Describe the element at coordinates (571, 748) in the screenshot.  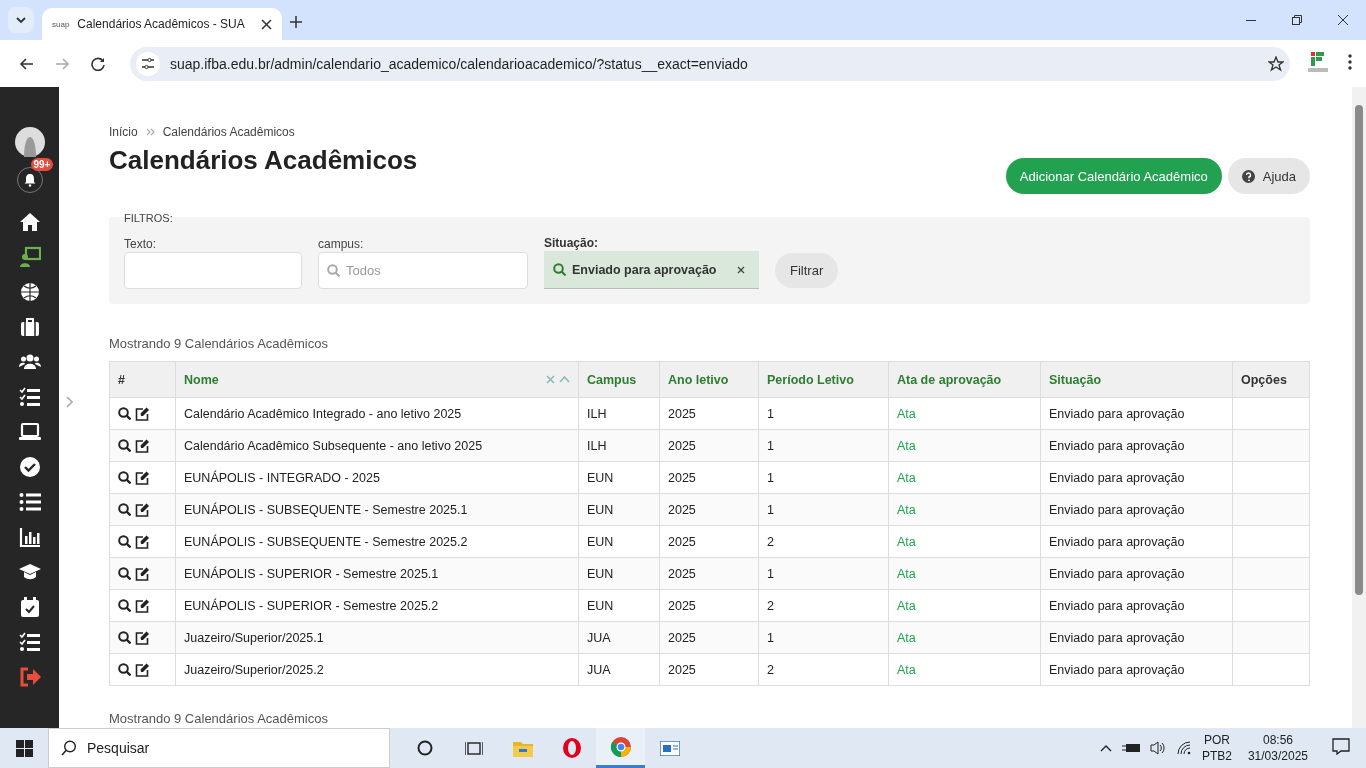
I see `opera-icon` at that location.